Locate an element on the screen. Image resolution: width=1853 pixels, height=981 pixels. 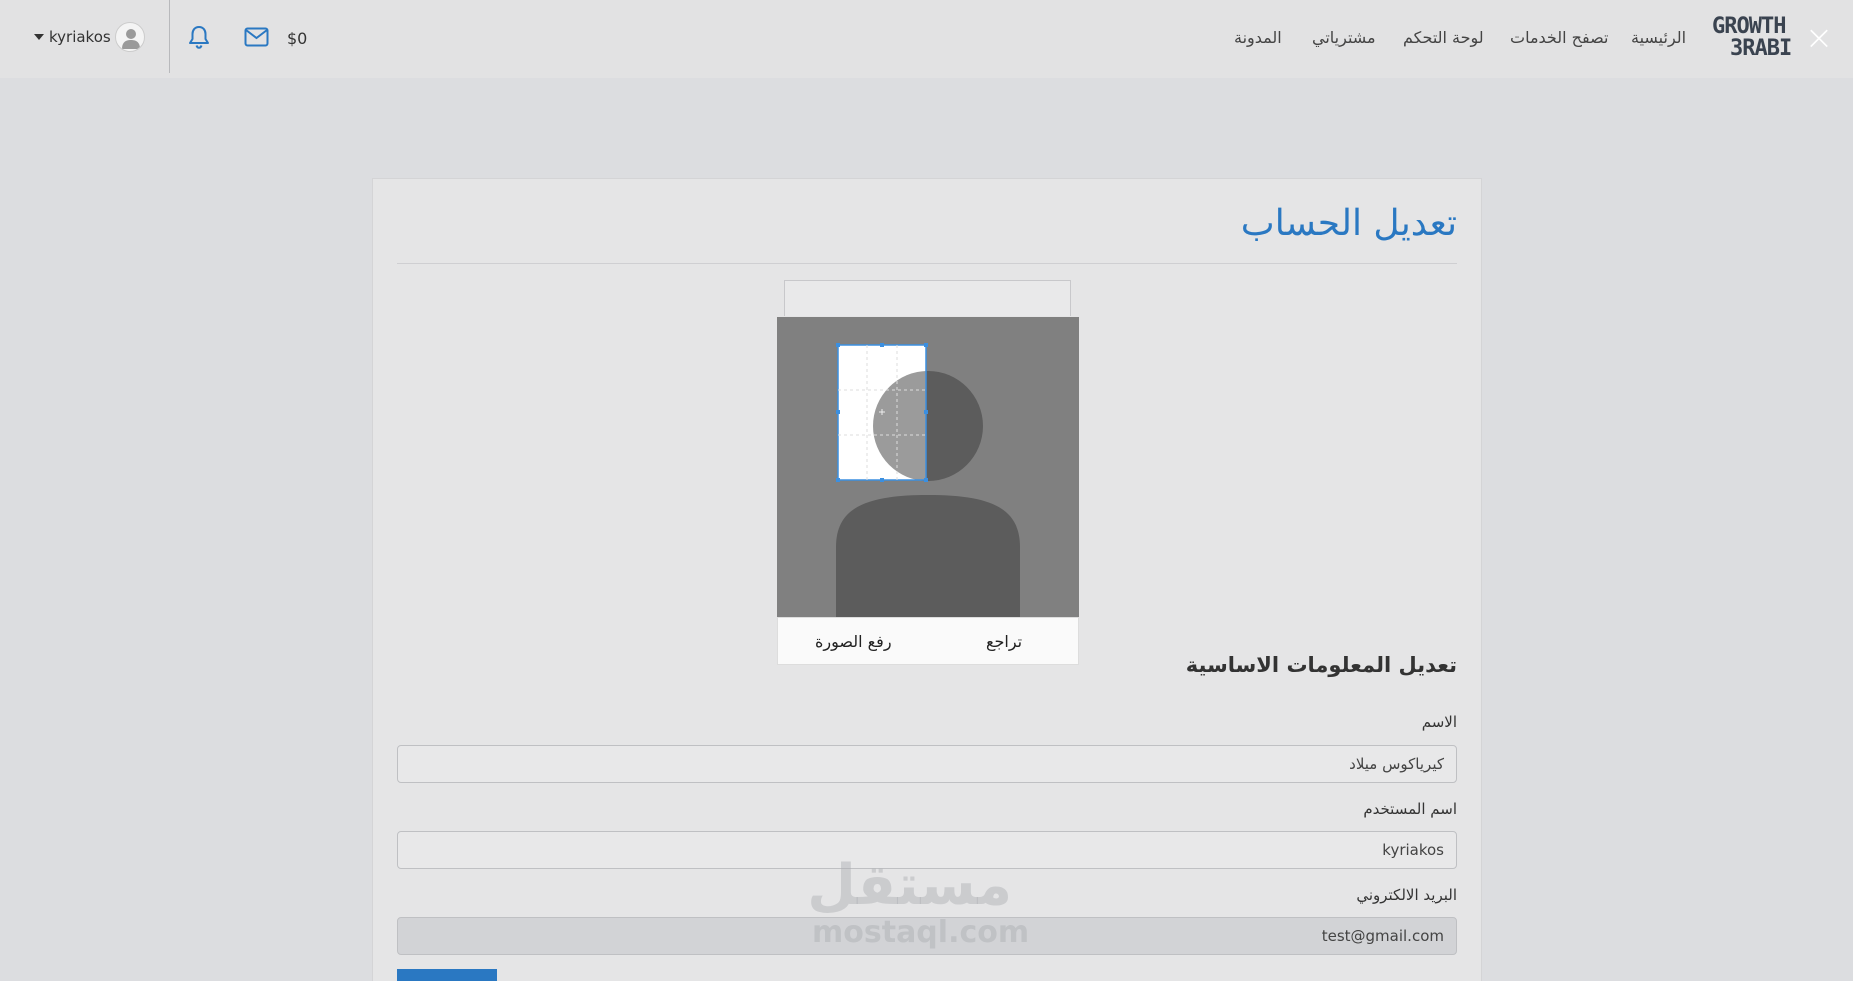
username-label: kyriakos is located at coordinates (80, 37).